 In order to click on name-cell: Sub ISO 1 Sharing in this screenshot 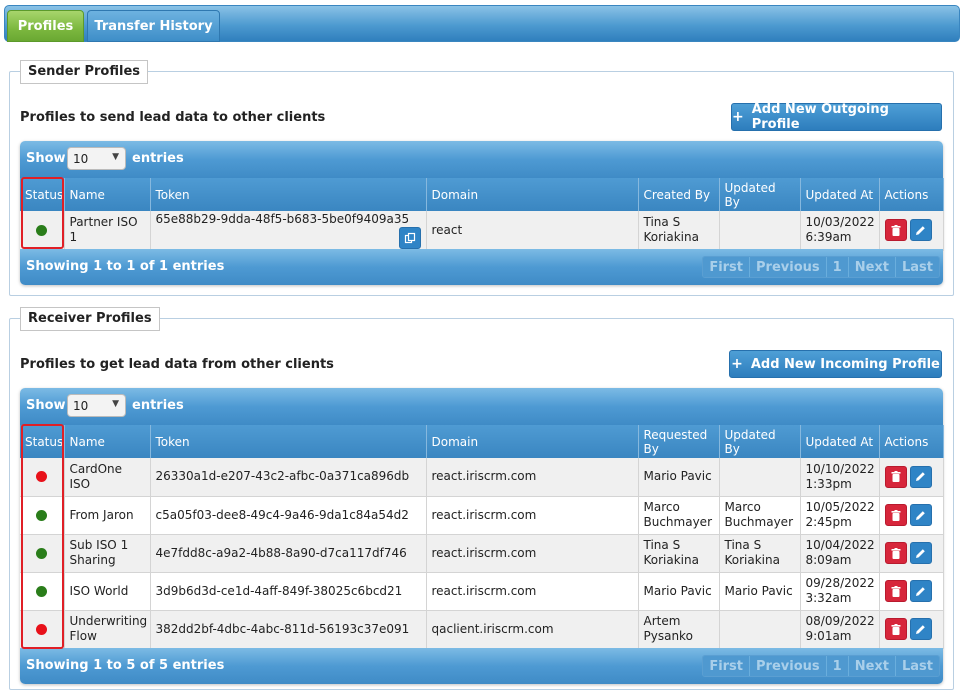, I will do `click(107, 553)`.